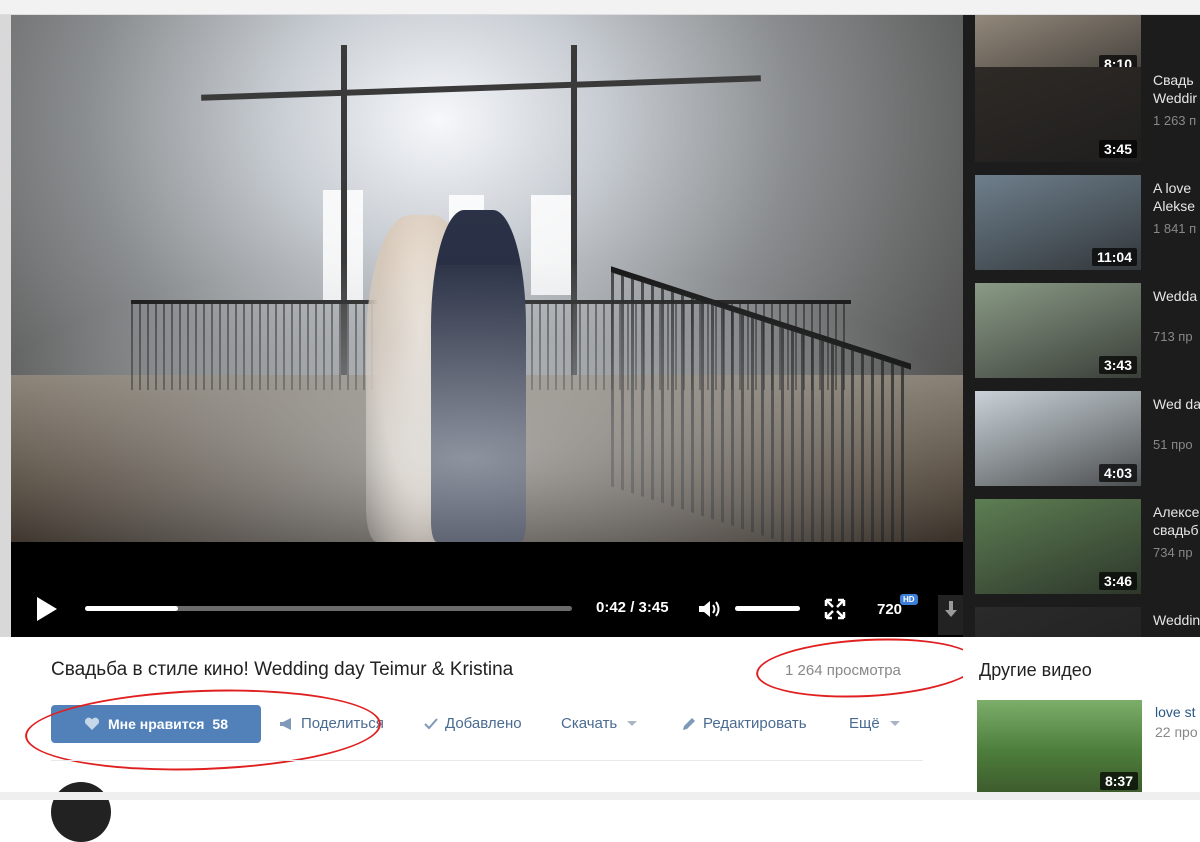 This screenshot has width=1200, height=842. What do you see at coordinates (1058, 622) in the screenshot?
I see `related-video-thumbnail` at bounding box center [1058, 622].